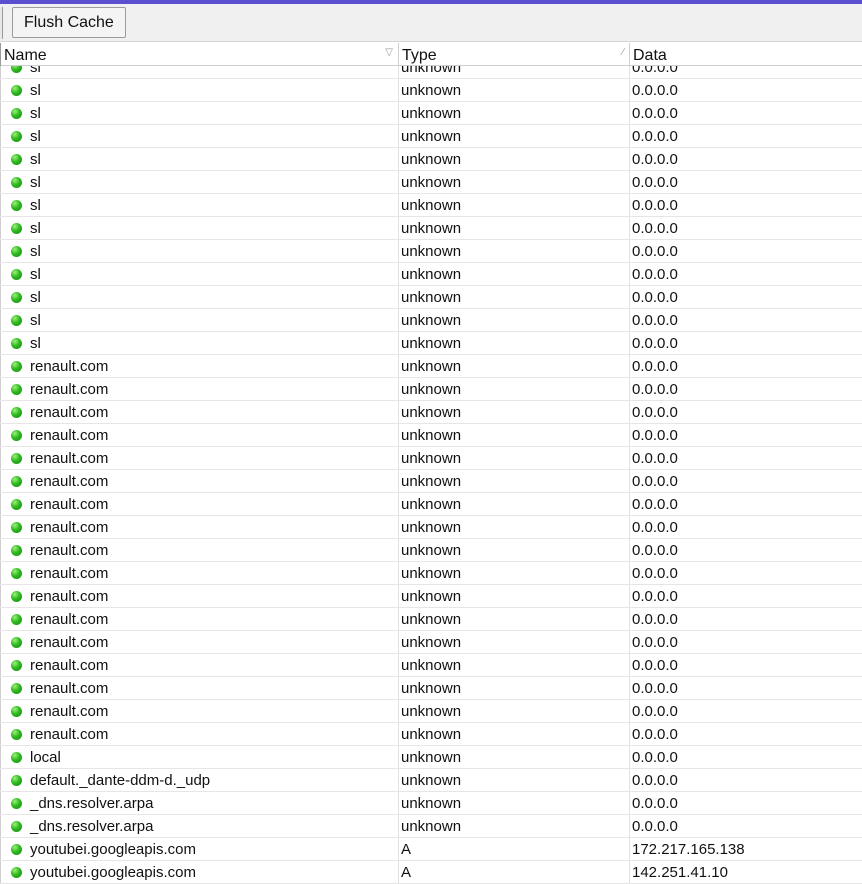 The image size is (862, 884). Describe the element at coordinates (69, 22) in the screenshot. I see `flush-cache-button: Flush Cache` at that location.